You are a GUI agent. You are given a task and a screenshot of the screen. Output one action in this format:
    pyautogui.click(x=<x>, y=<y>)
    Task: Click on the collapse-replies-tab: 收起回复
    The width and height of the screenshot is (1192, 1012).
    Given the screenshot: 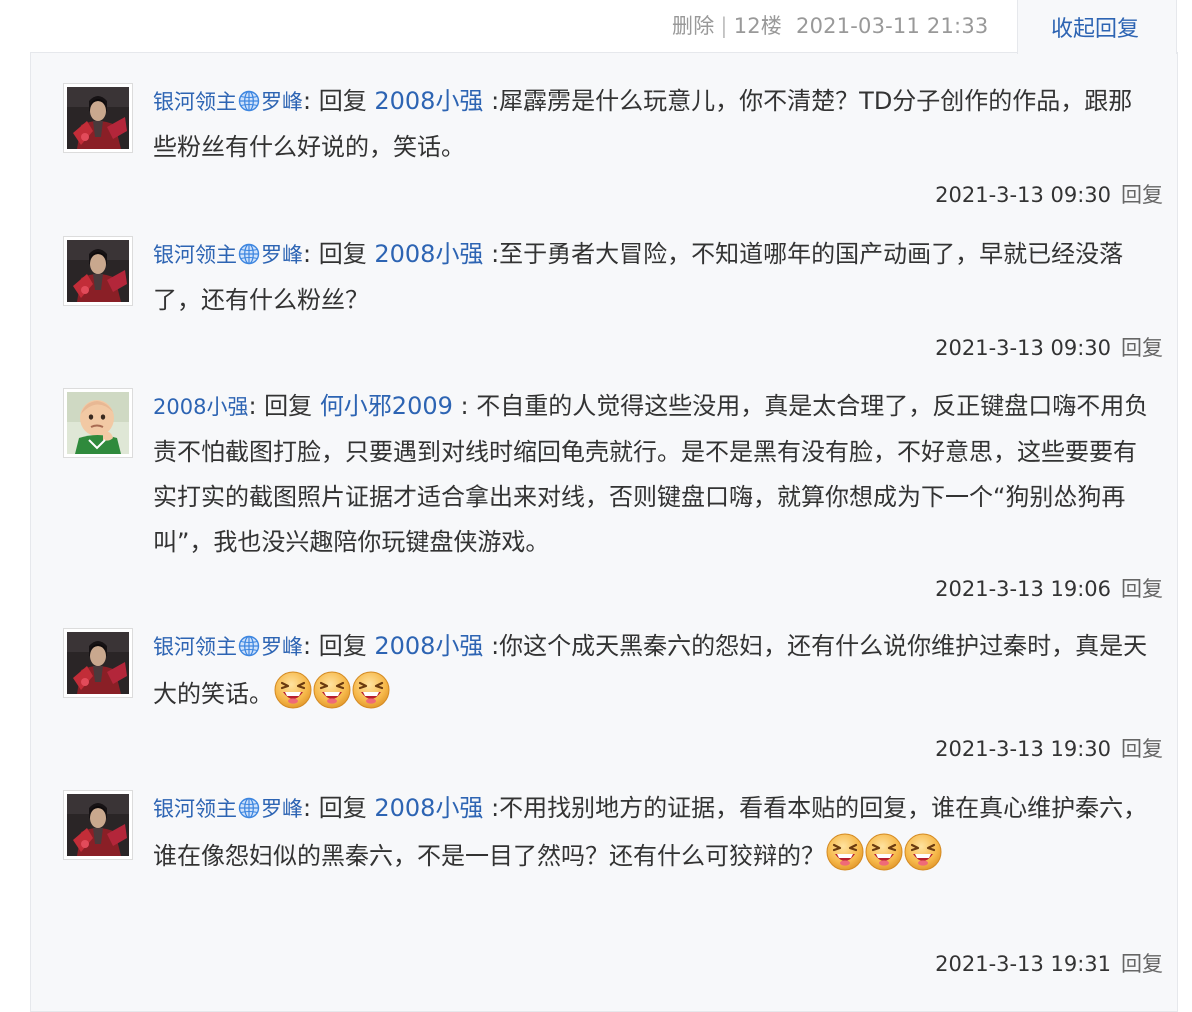 What is the action you would take?
    pyautogui.click(x=1097, y=27)
    